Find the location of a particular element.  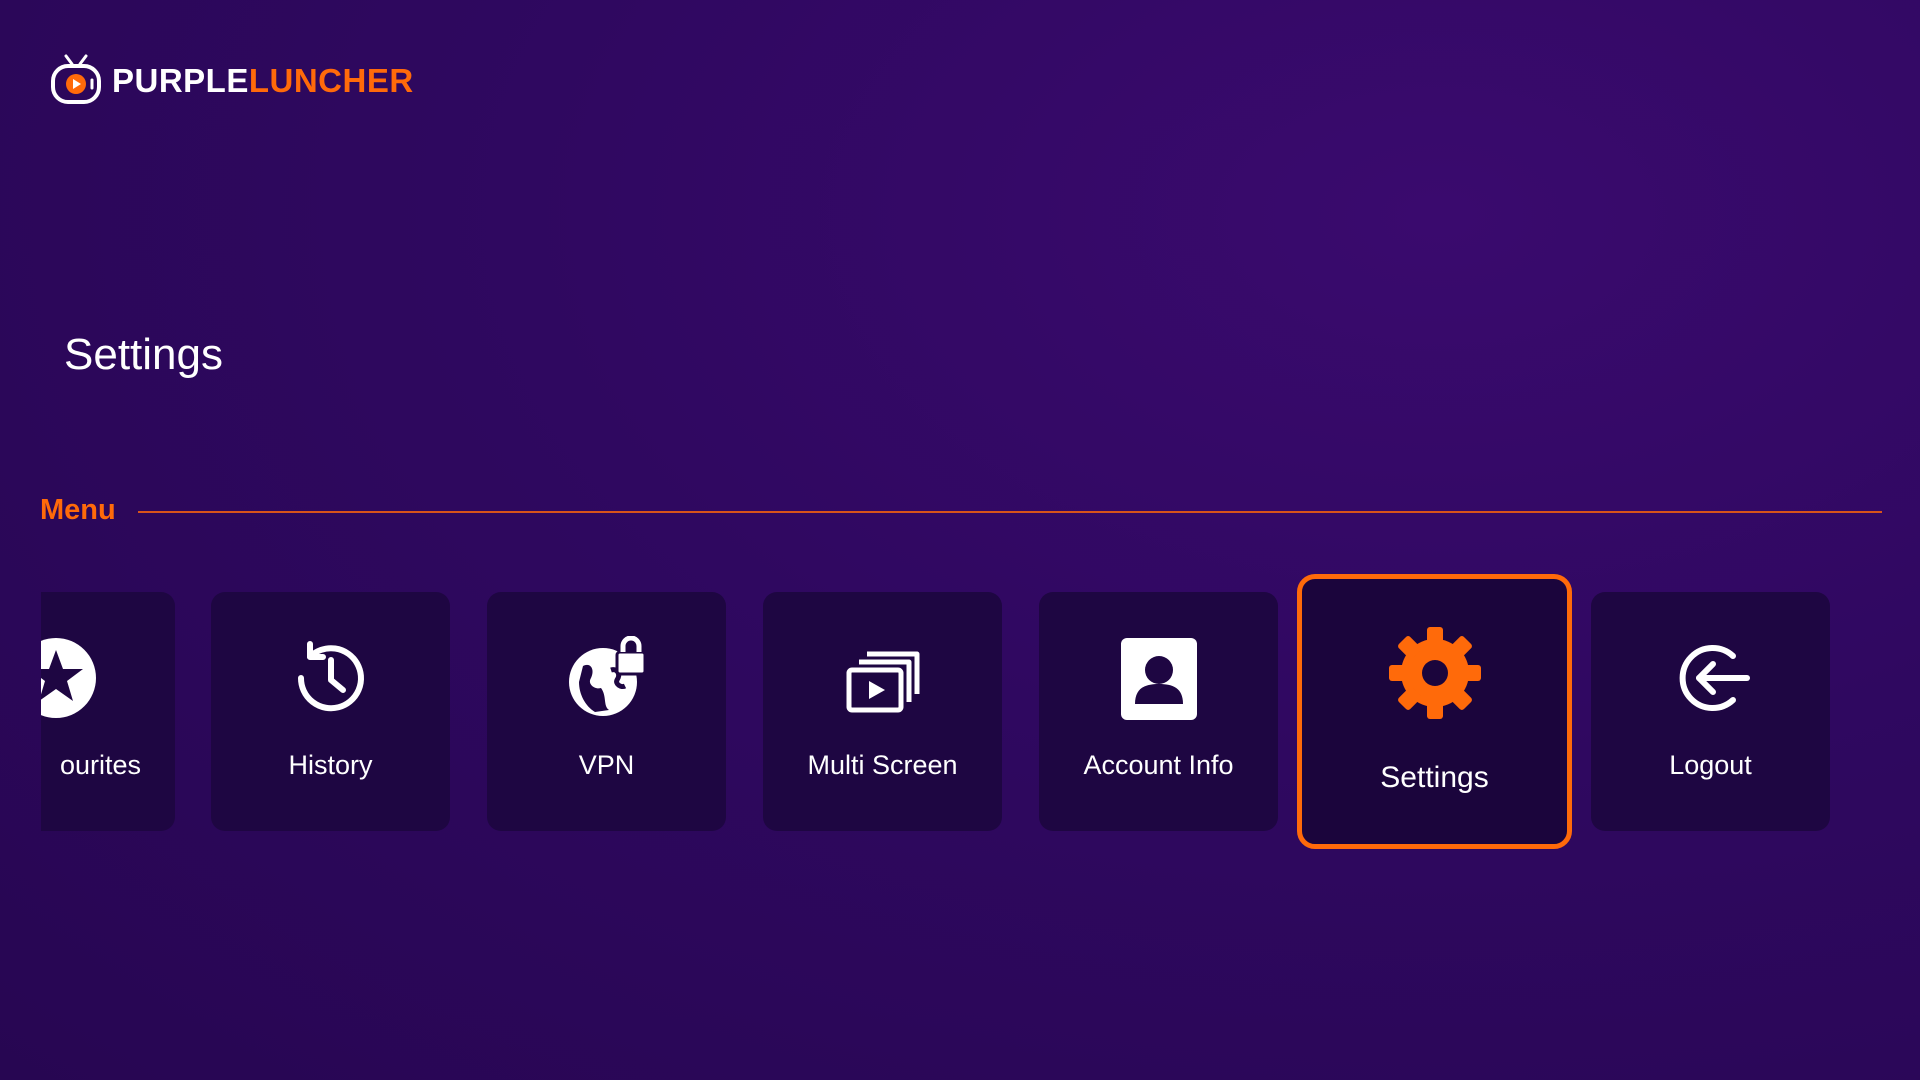

gear-icon is located at coordinates (1435, 673).